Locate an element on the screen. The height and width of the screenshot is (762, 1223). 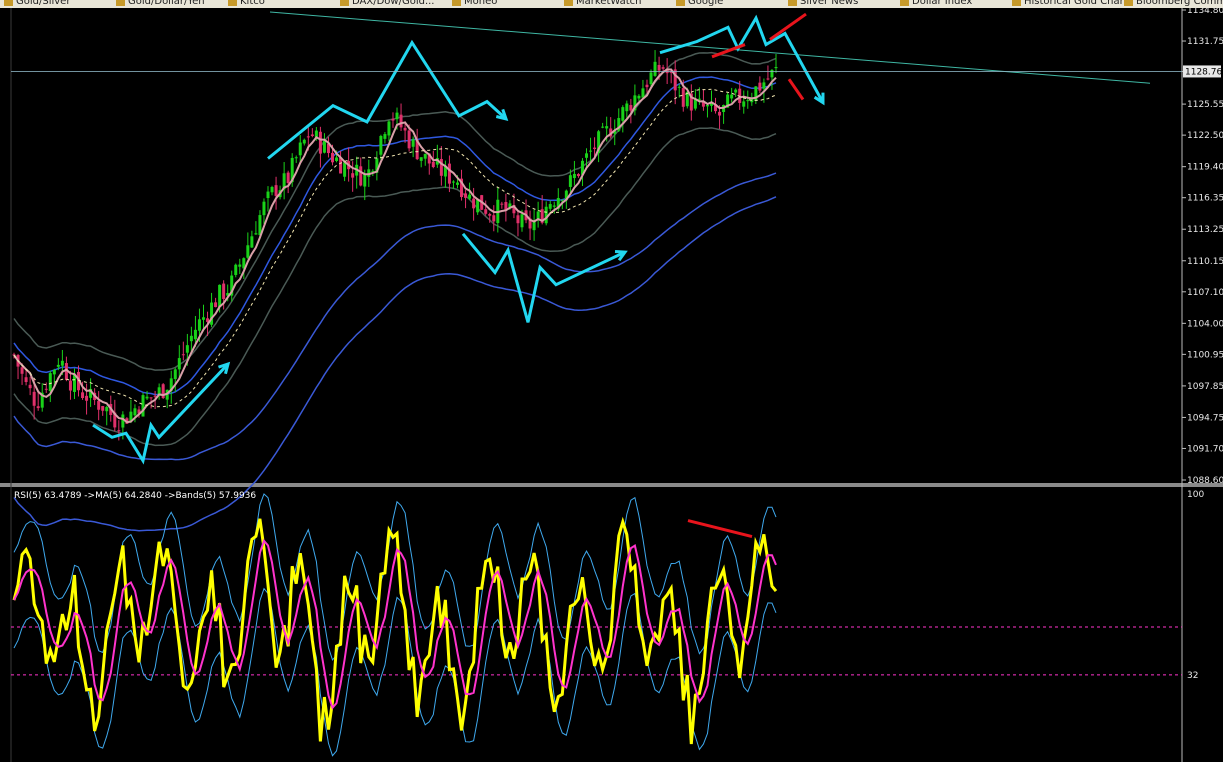
bookmark-item: MarketWatch is located at coordinates (603, 3).